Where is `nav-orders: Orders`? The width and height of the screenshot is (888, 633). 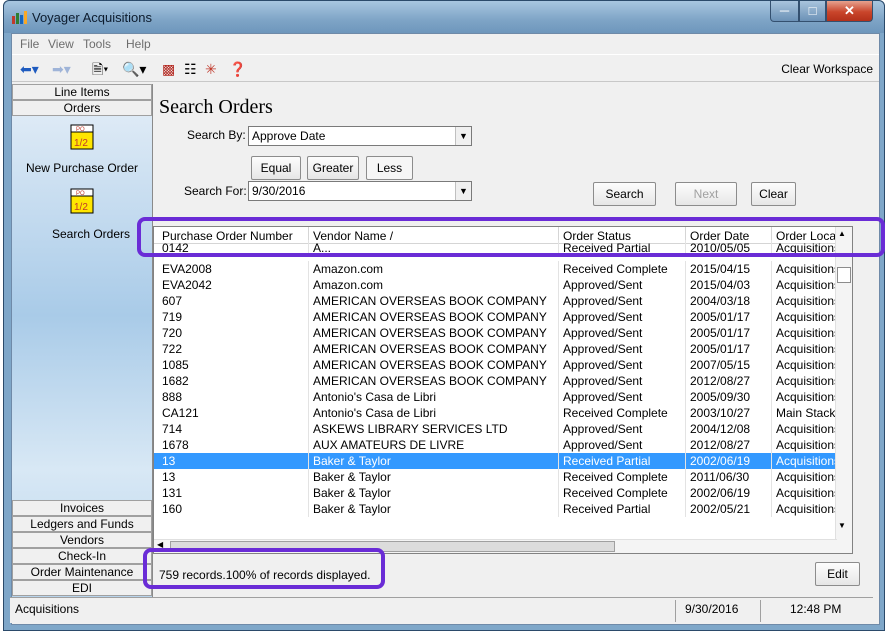
nav-orders: Orders is located at coordinates (82, 108).